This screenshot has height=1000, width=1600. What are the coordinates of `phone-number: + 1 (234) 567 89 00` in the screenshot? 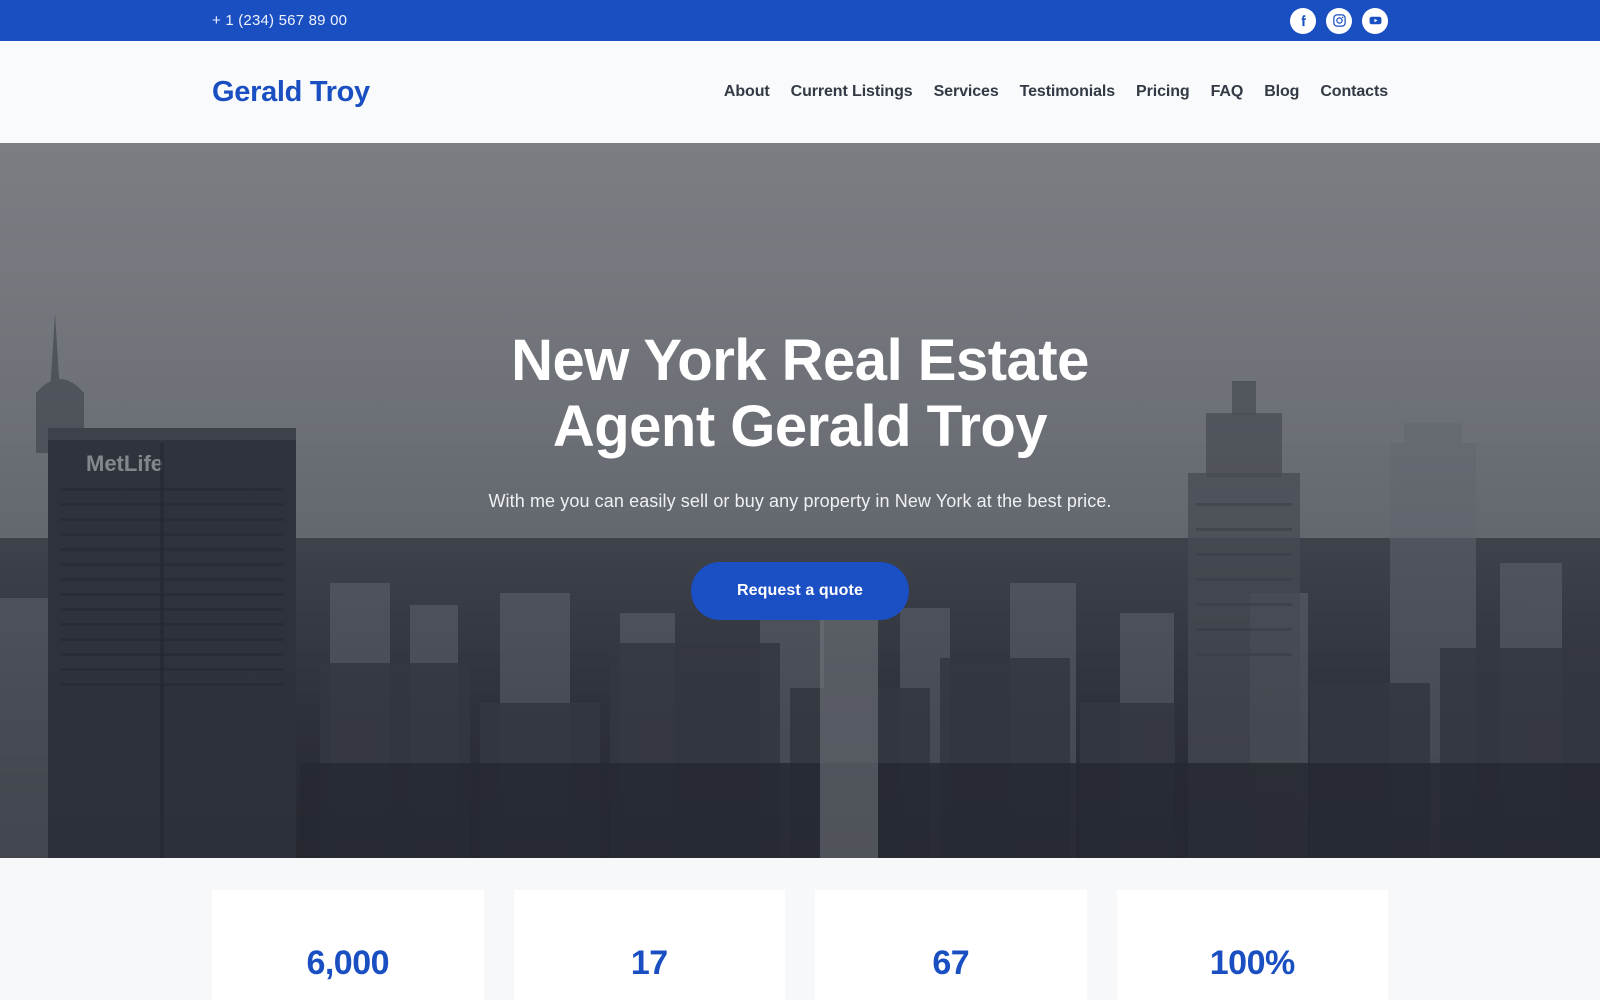 It's located at (279, 20).